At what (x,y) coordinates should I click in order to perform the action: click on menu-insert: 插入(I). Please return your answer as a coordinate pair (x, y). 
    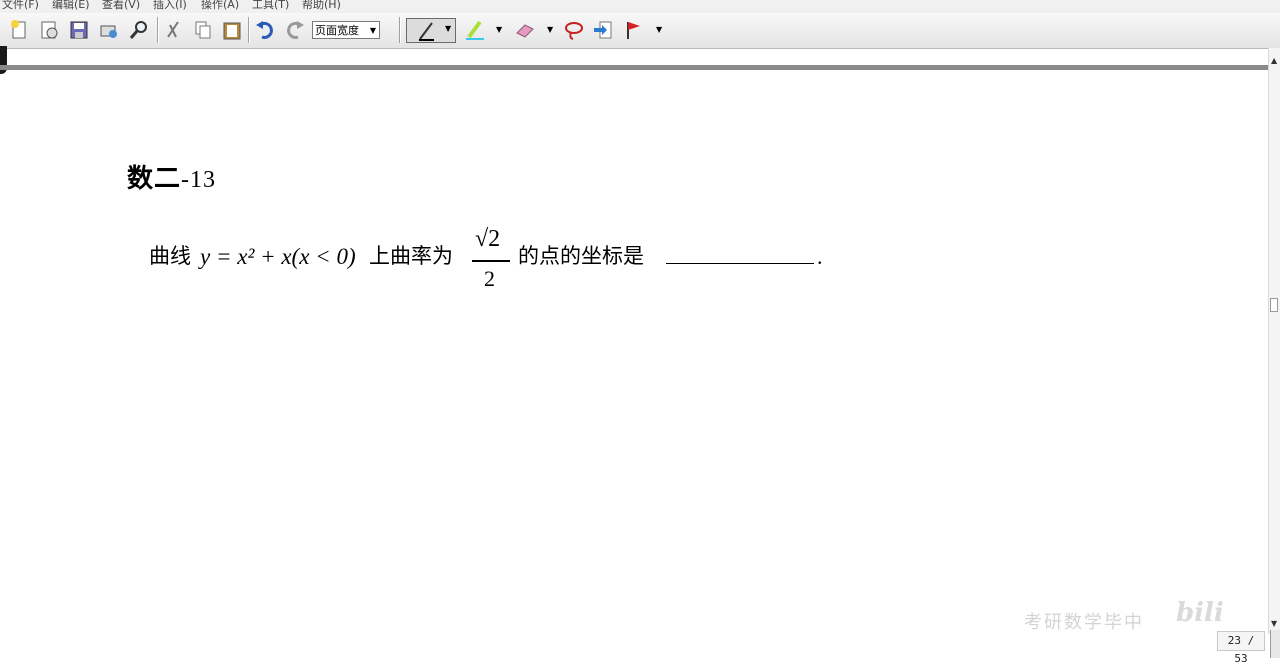
    Looking at the image, I should click on (170, 5).